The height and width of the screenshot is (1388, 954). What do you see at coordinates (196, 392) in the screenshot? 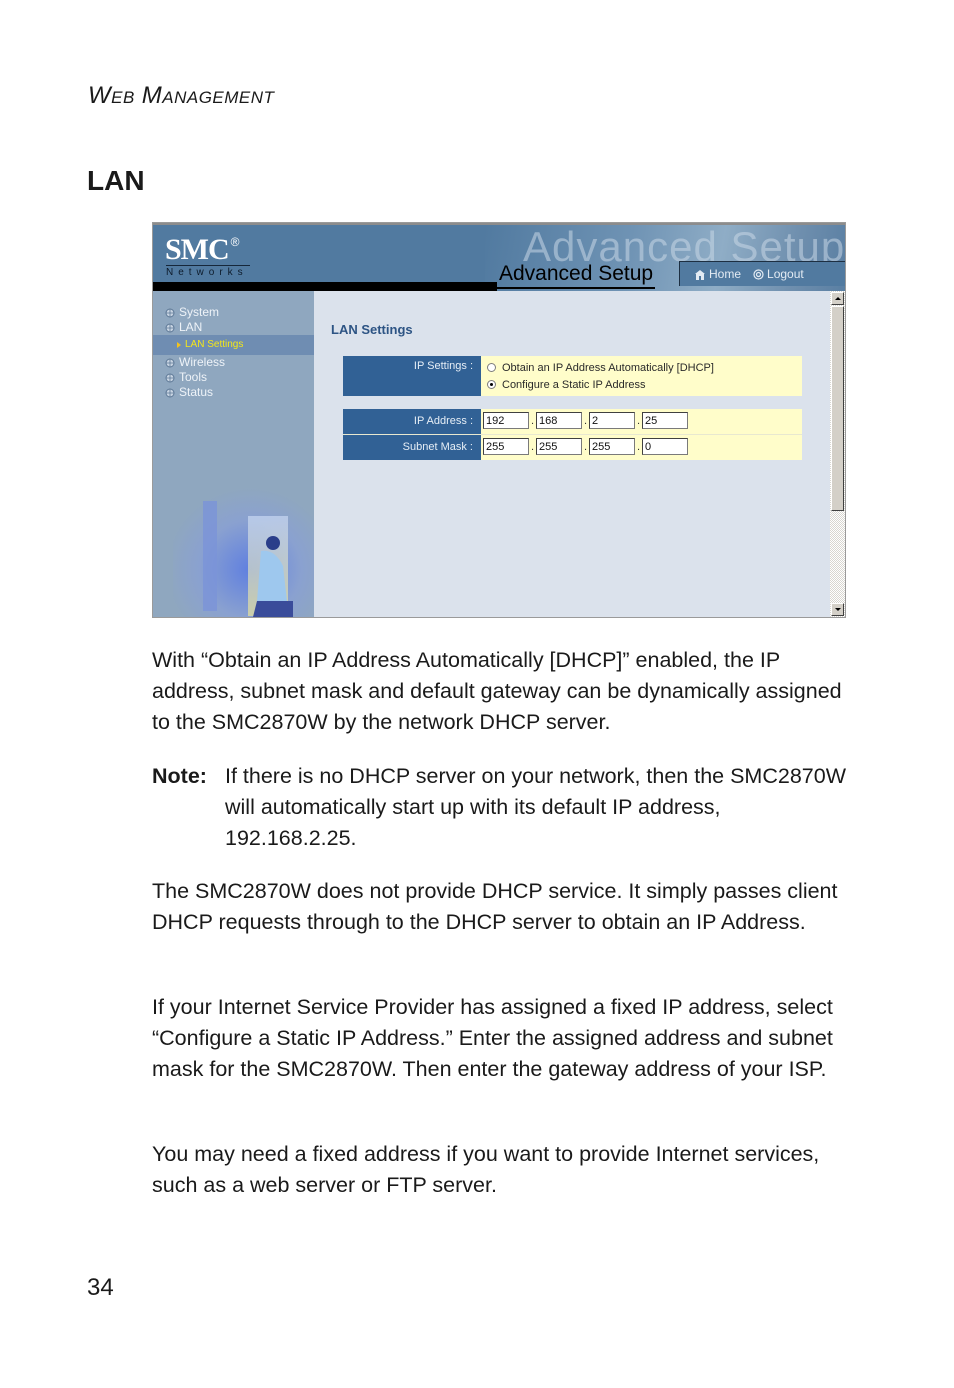
I see `sidebar-item-label: Status` at bounding box center [196, 392].